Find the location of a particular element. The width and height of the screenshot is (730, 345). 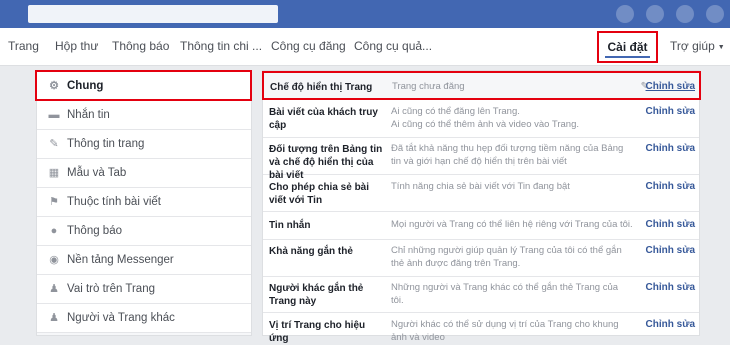

sidebar-item-post-attribution: ⚑ Thuộc tính bài viết is located at coordinates (144, 202).